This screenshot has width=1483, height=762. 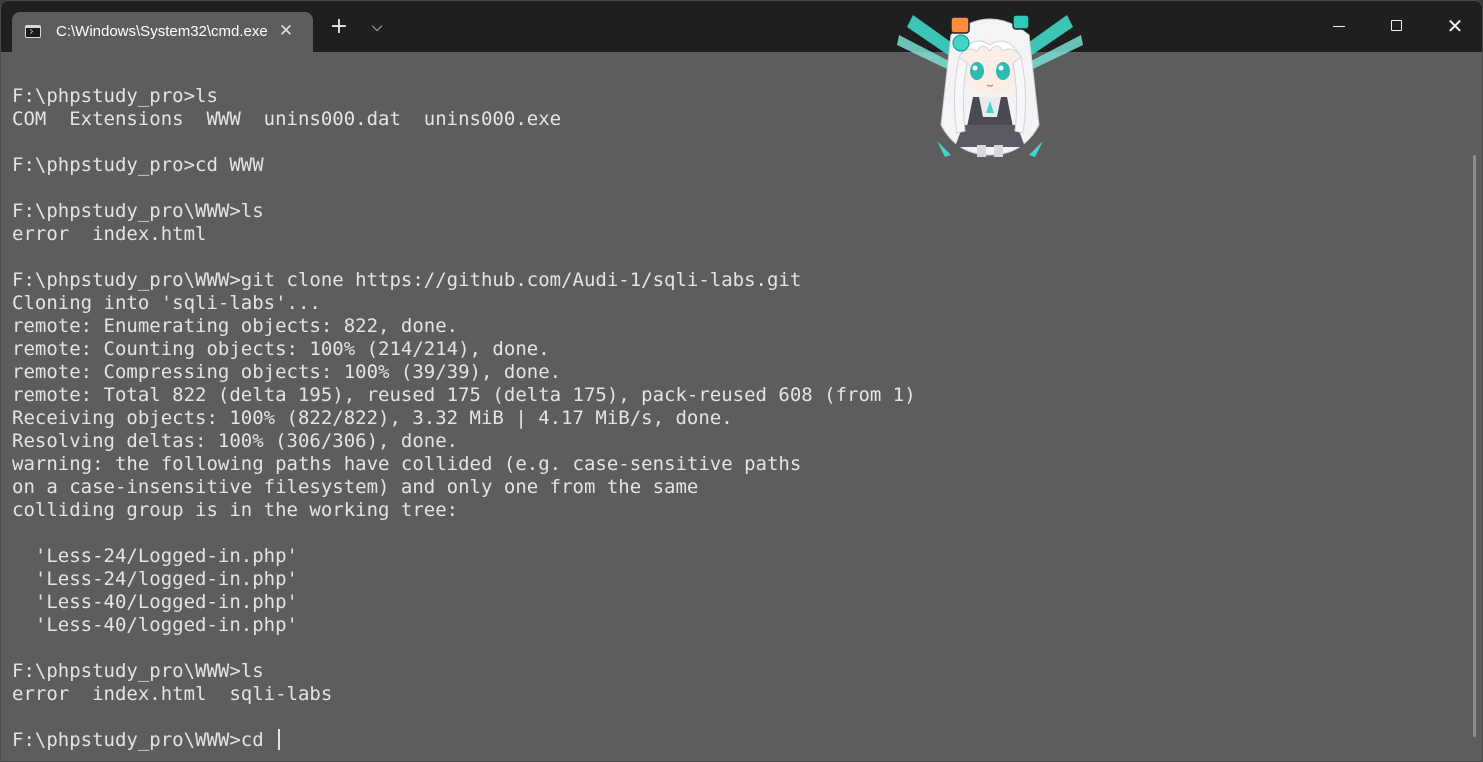 I want to click on terminal-line: 'Less-40/logged-in.php', so click(x=155, y=625).